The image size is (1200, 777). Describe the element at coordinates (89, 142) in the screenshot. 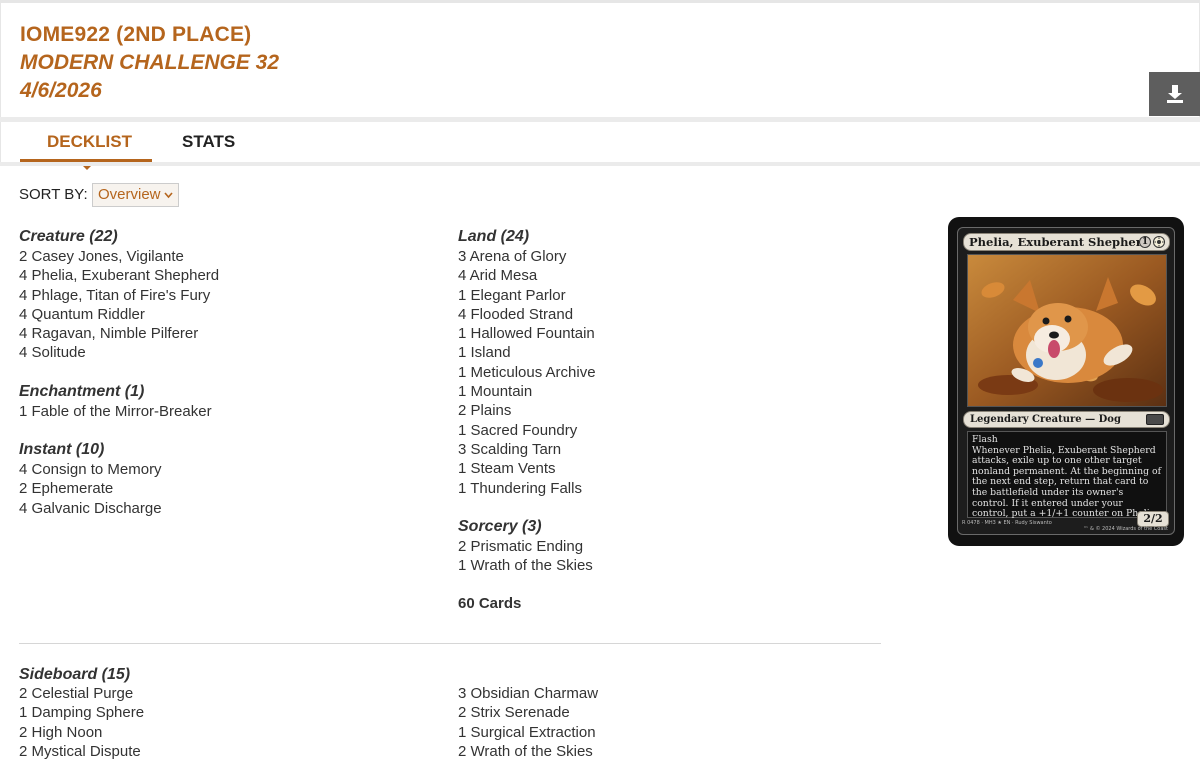

I see `tab-decklist: DECKLIST` at that location.